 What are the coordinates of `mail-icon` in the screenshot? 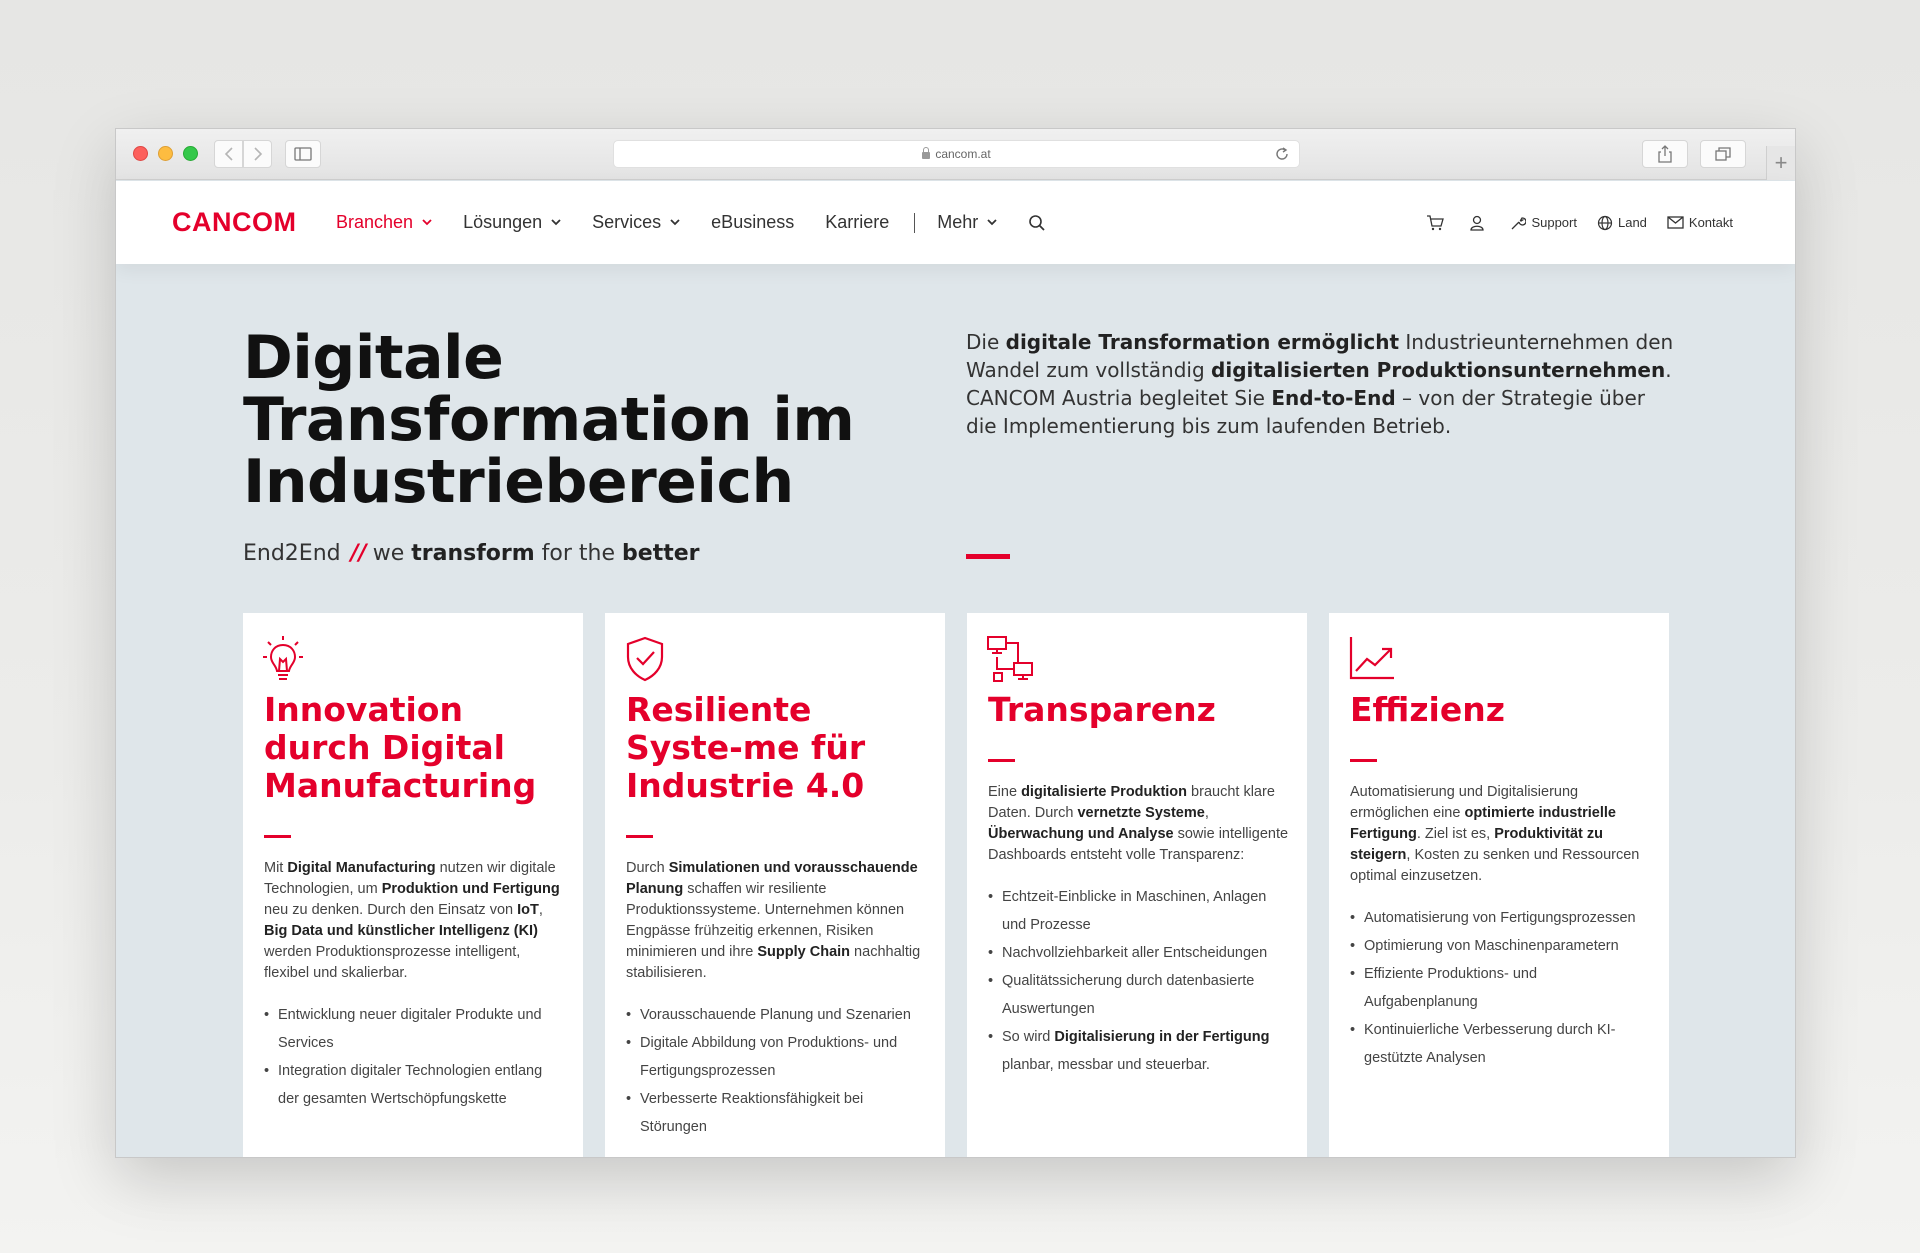 It's located at (1675, 222).